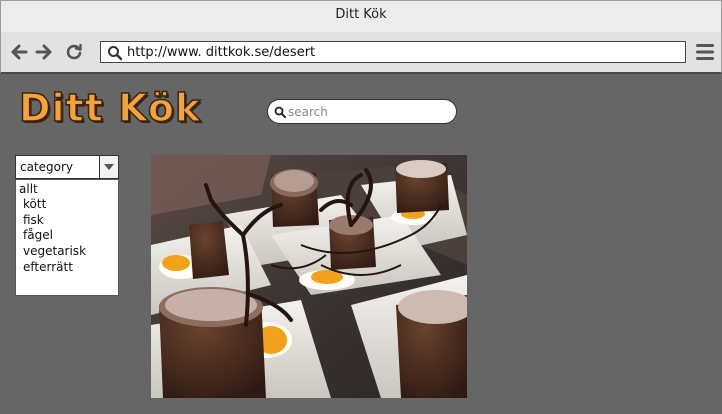 Image resolution: width=722 pixels, height=414 pixels. I want to click on window-title: Ditt Kök, so click(361, 14).